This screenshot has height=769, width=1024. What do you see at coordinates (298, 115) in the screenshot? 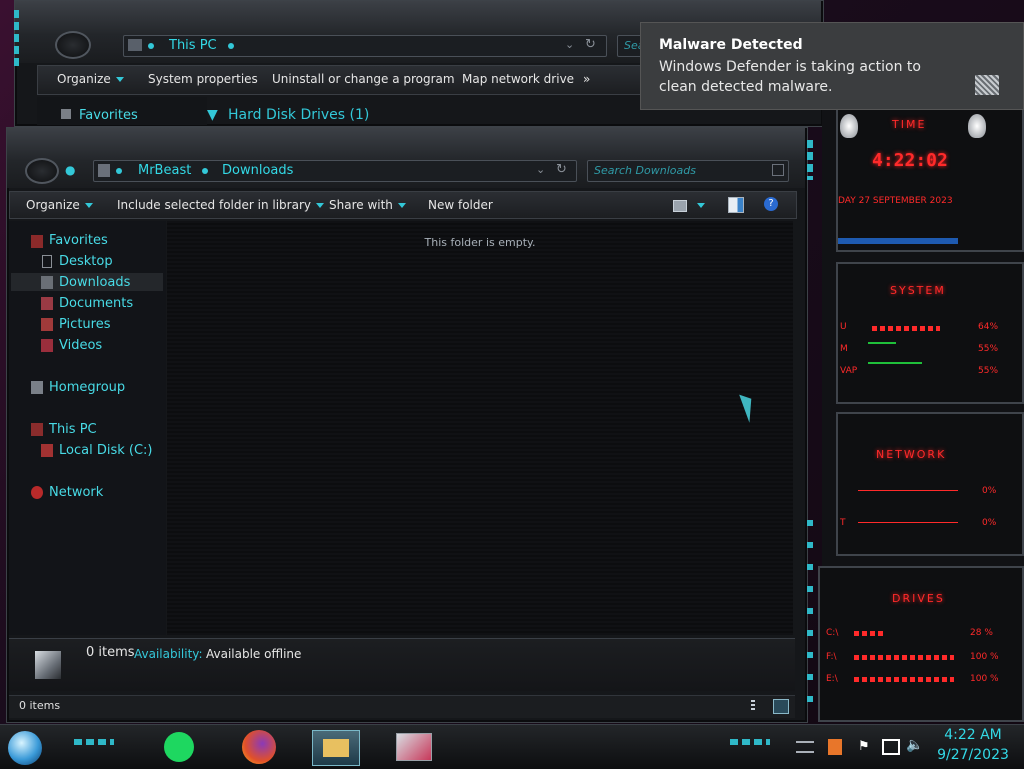
I see `hard-disk-group-header: Hard Disk Drives (1)` at bounding box center [298, 115].